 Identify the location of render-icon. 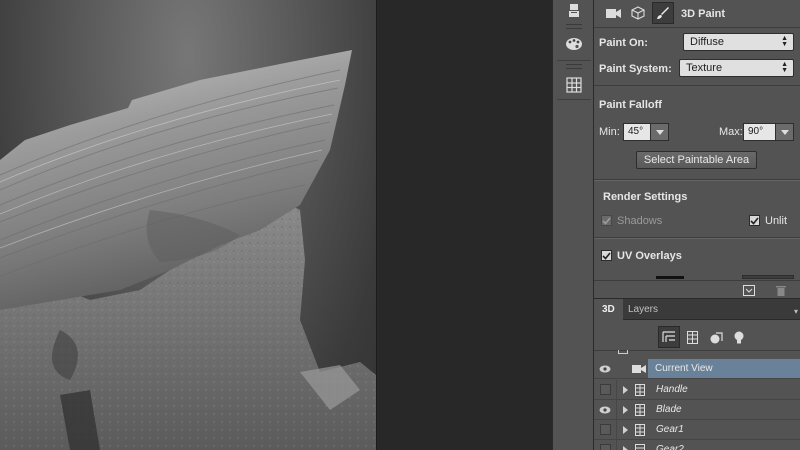
(749, 290).